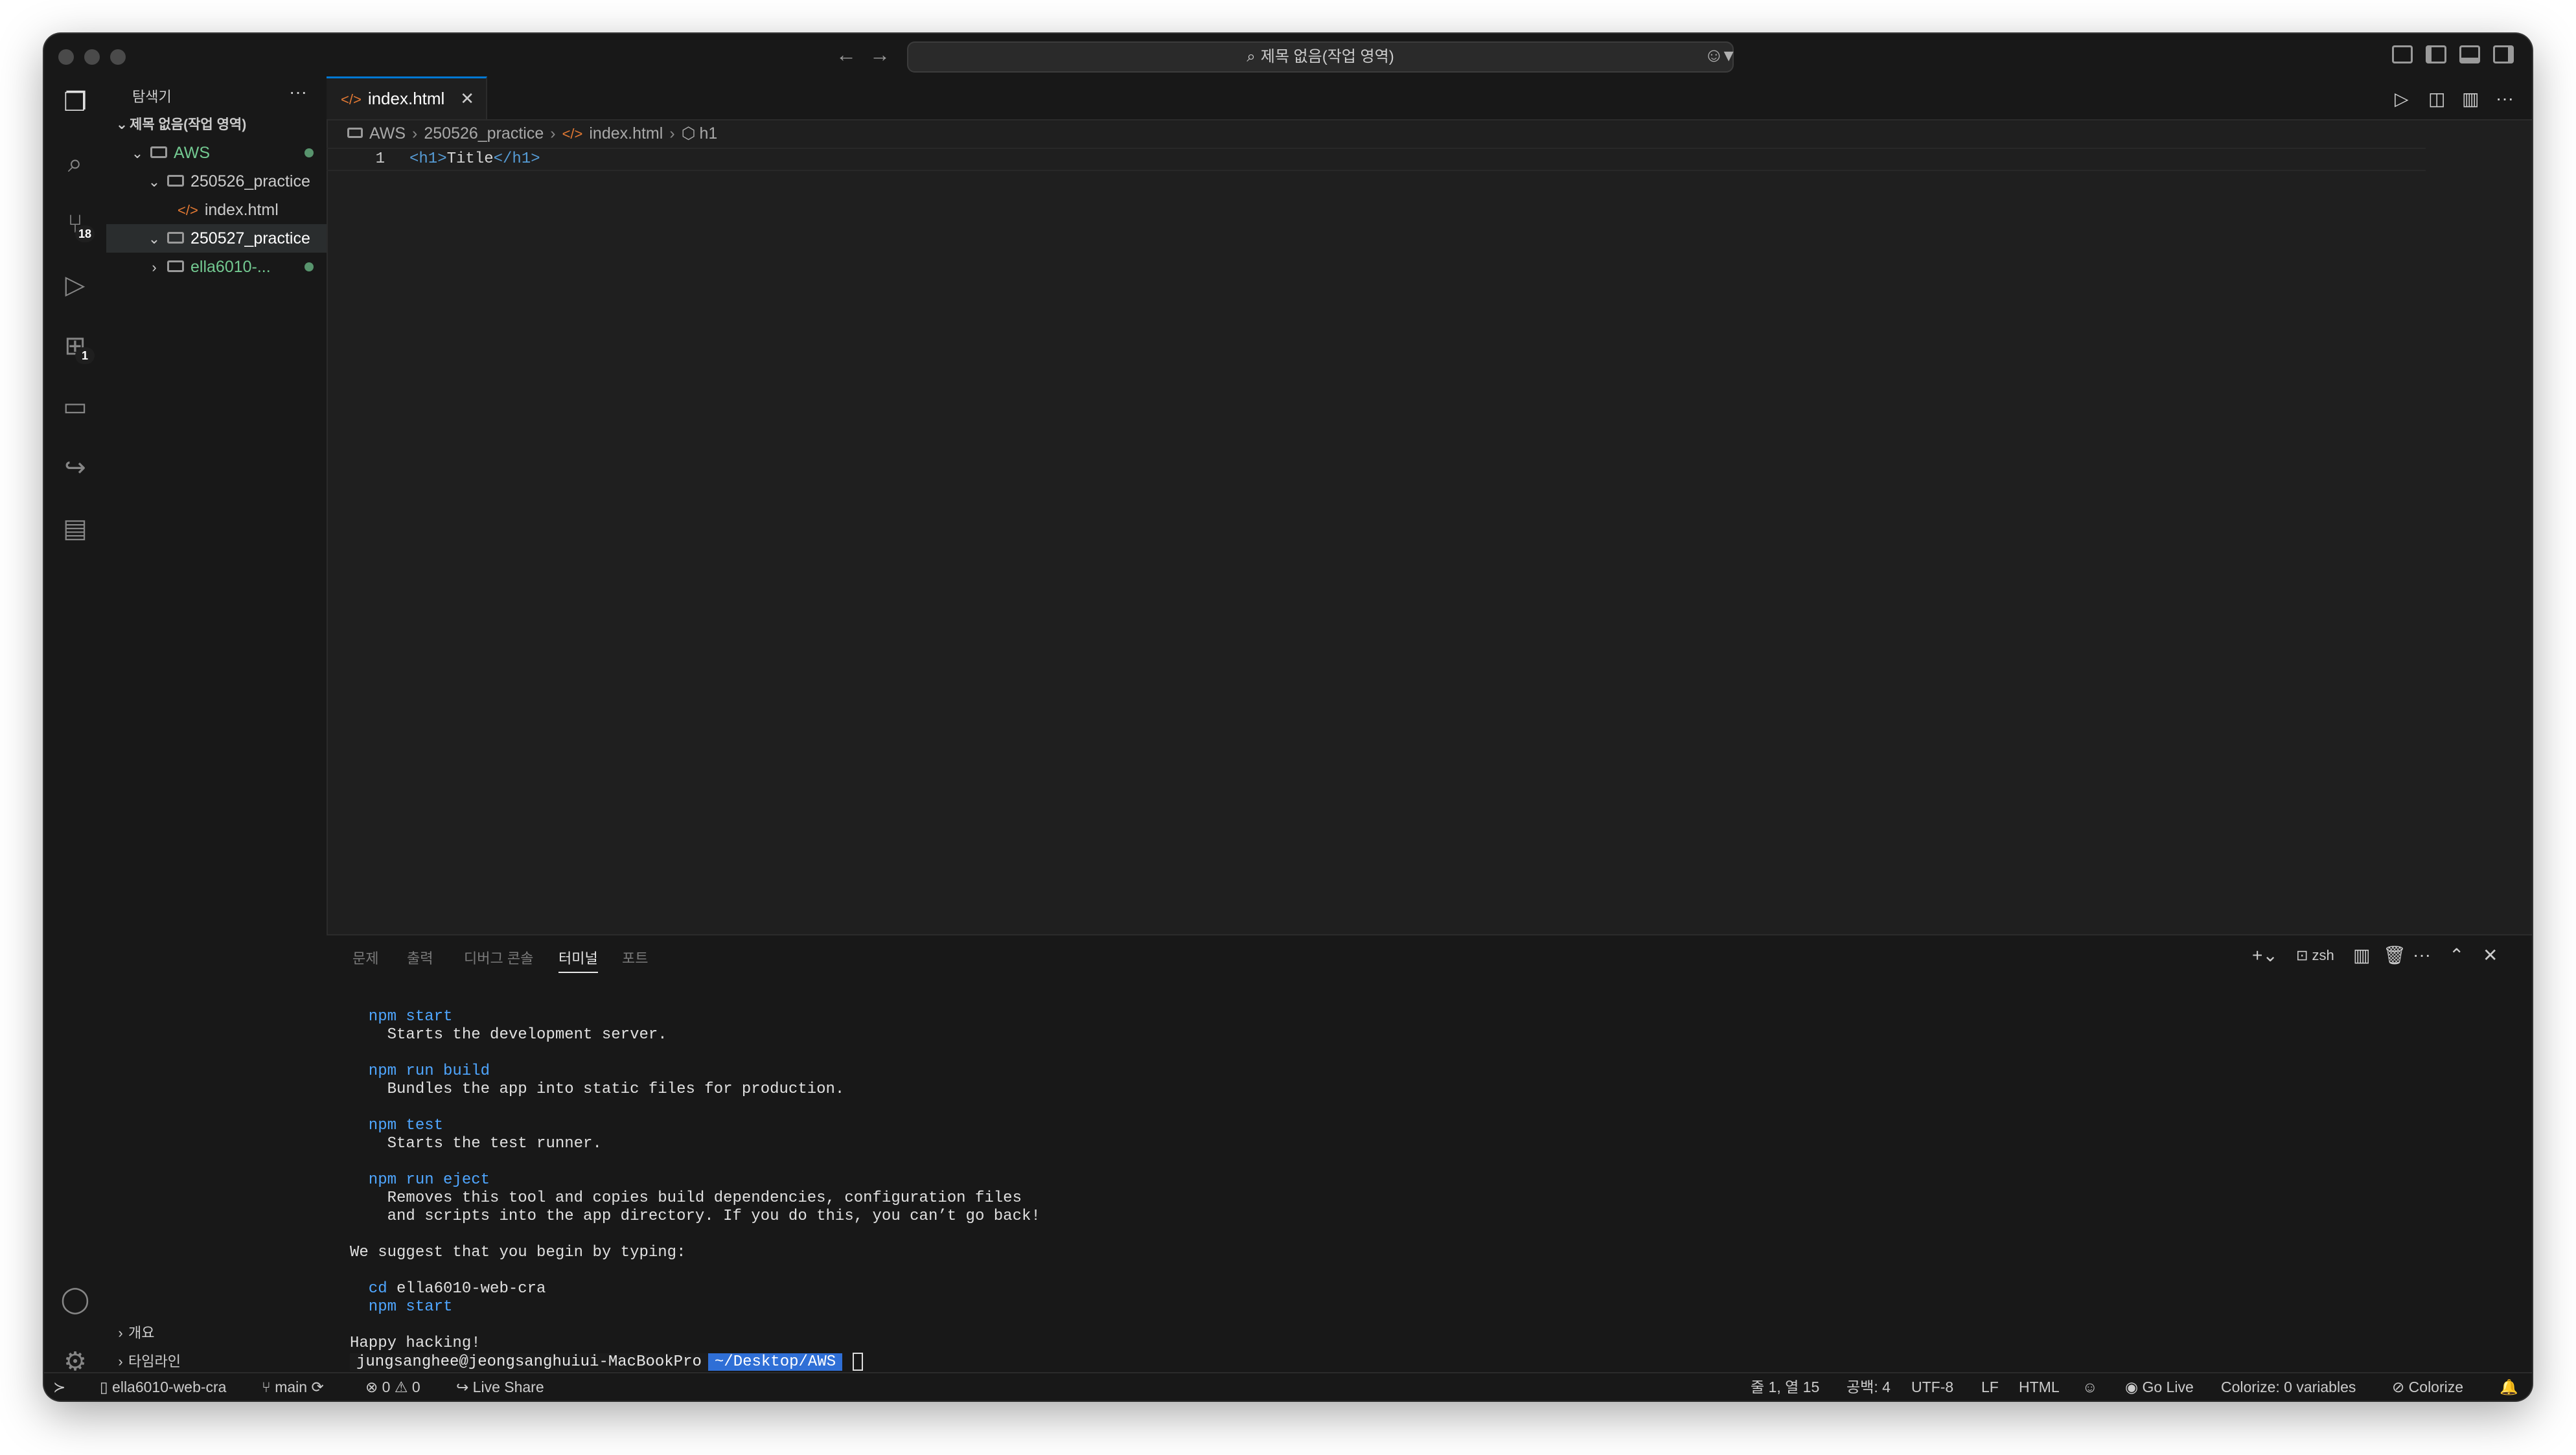 The image size is (2576, 1455). I want to click on tab-terminal: 터미널, so click(578, 960).